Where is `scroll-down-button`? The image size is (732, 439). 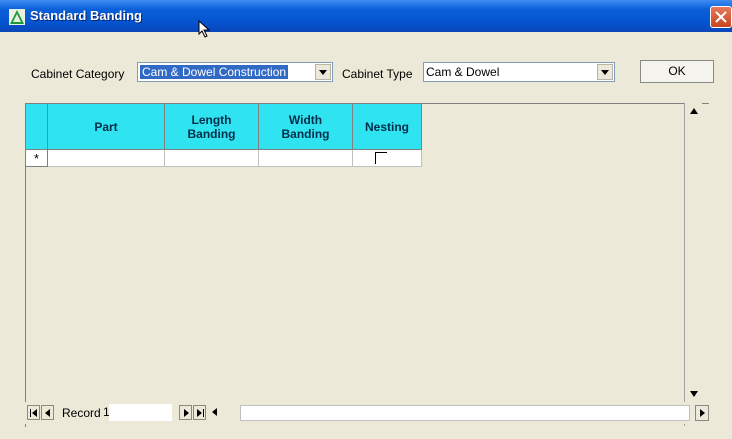 scroll-down-button is located at coordinates (694, 393).